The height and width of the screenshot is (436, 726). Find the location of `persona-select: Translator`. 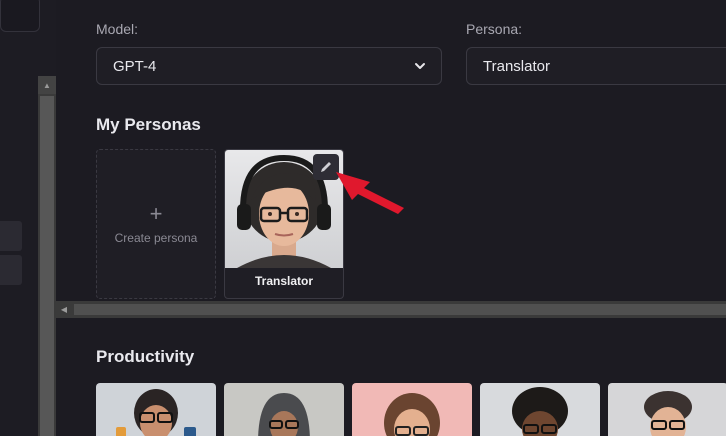

persona-select: Translator is located at coordinates (596, 66).